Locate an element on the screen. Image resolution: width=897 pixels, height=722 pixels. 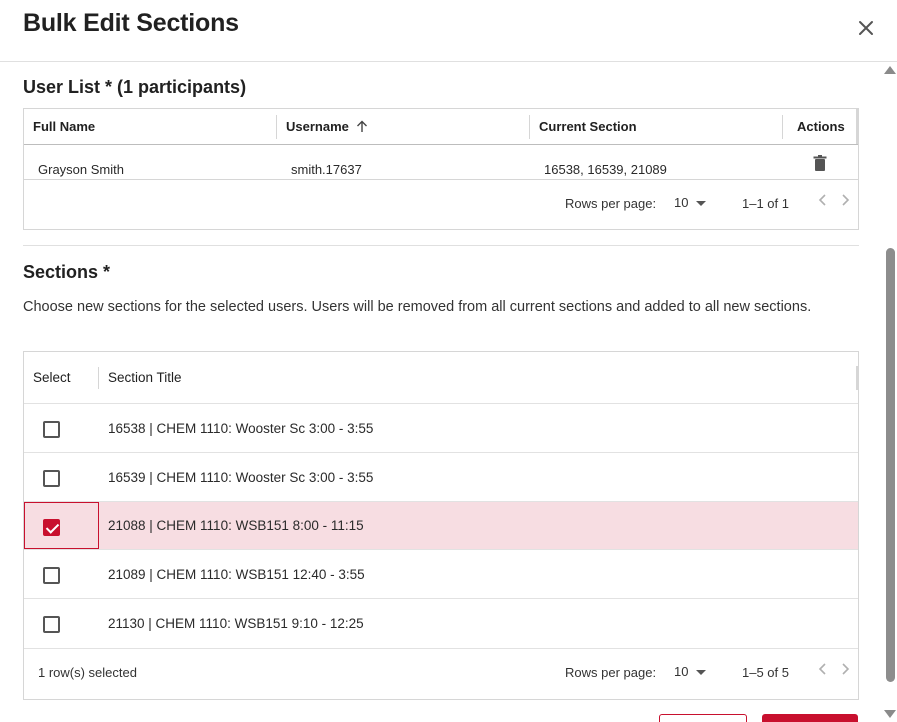
section-title-cell: 21130 | CHEM 1110: WSB151 9:10 - 12:25 is located at coordinates (236, 623).